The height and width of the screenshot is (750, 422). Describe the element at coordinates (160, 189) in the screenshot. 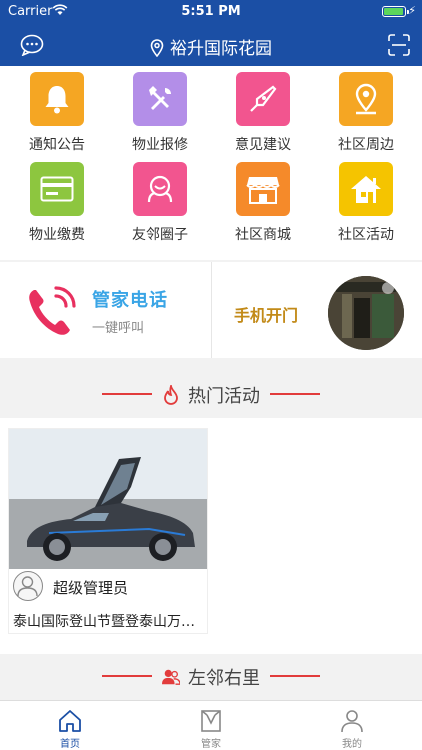

I see `neighbor-icon` at that location.